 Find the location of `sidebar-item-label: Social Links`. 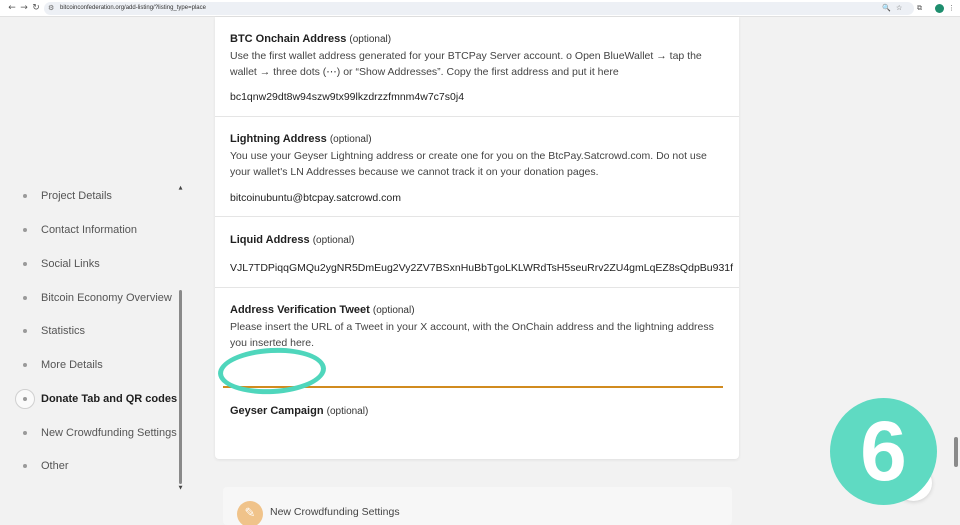

sidebar-item-label: Social Links is located at coordinates (70, 264).